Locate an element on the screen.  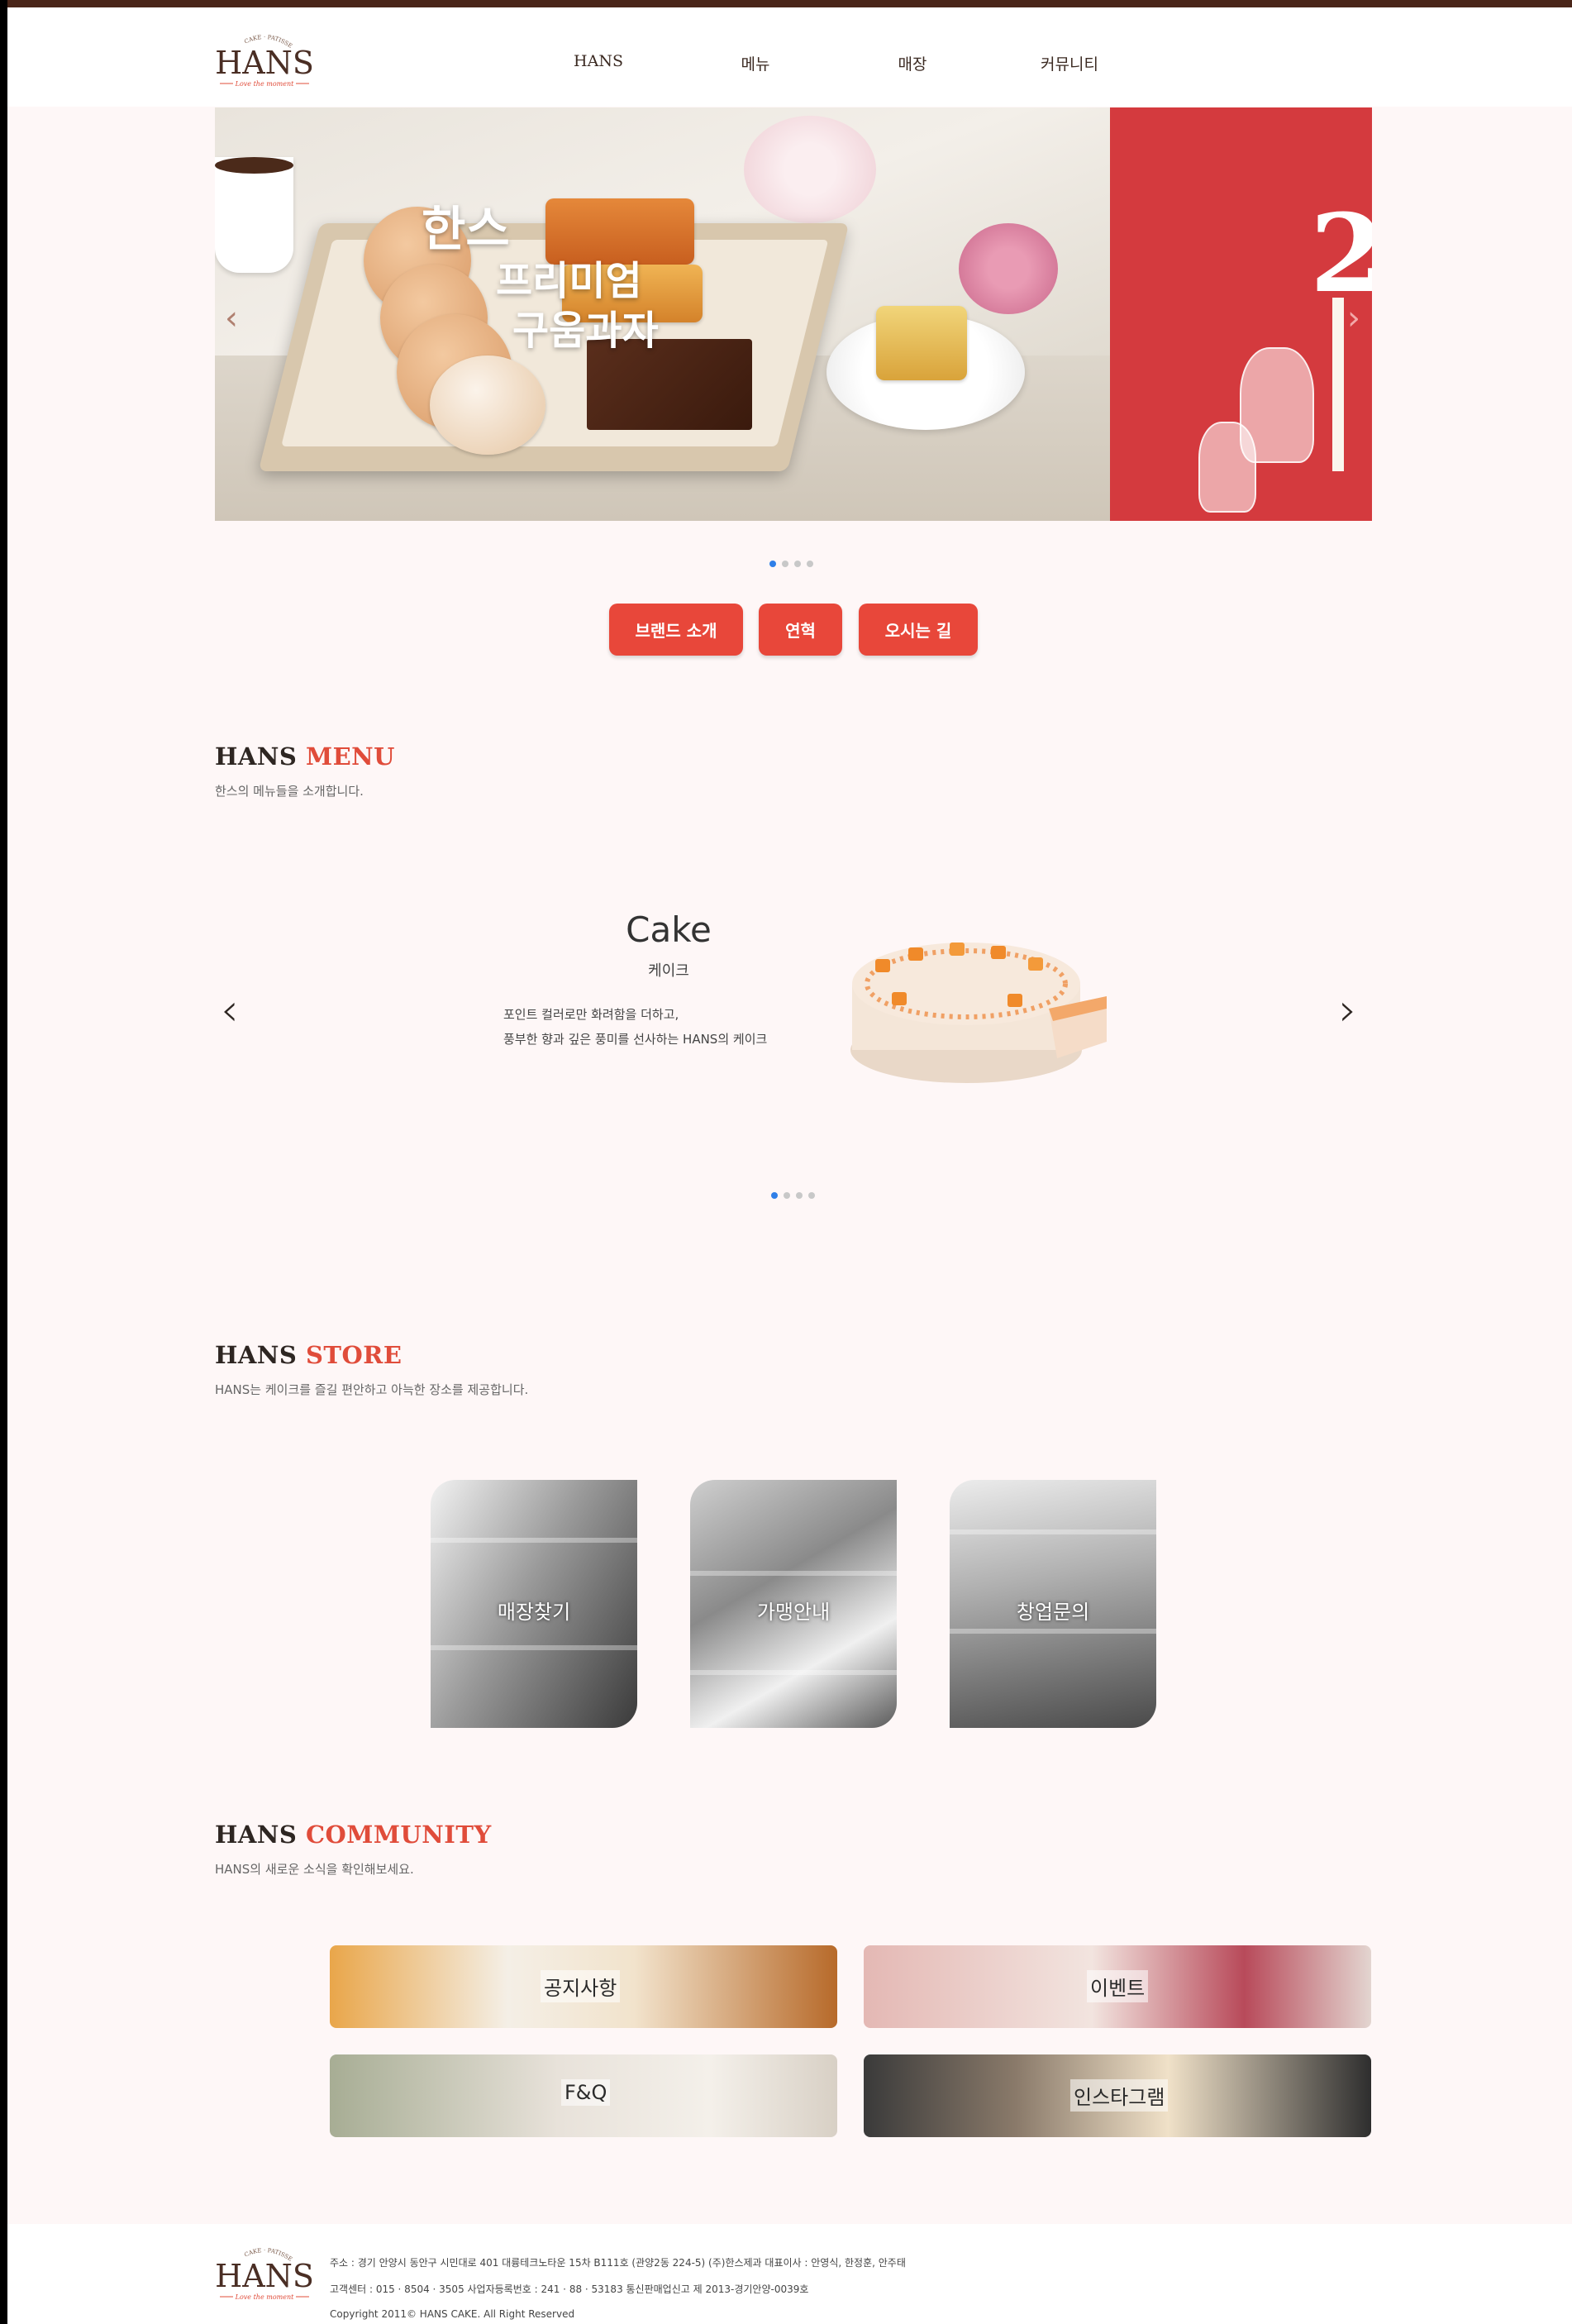
community-card-label: 이벤트 is located at coordinates (1118, 1986).